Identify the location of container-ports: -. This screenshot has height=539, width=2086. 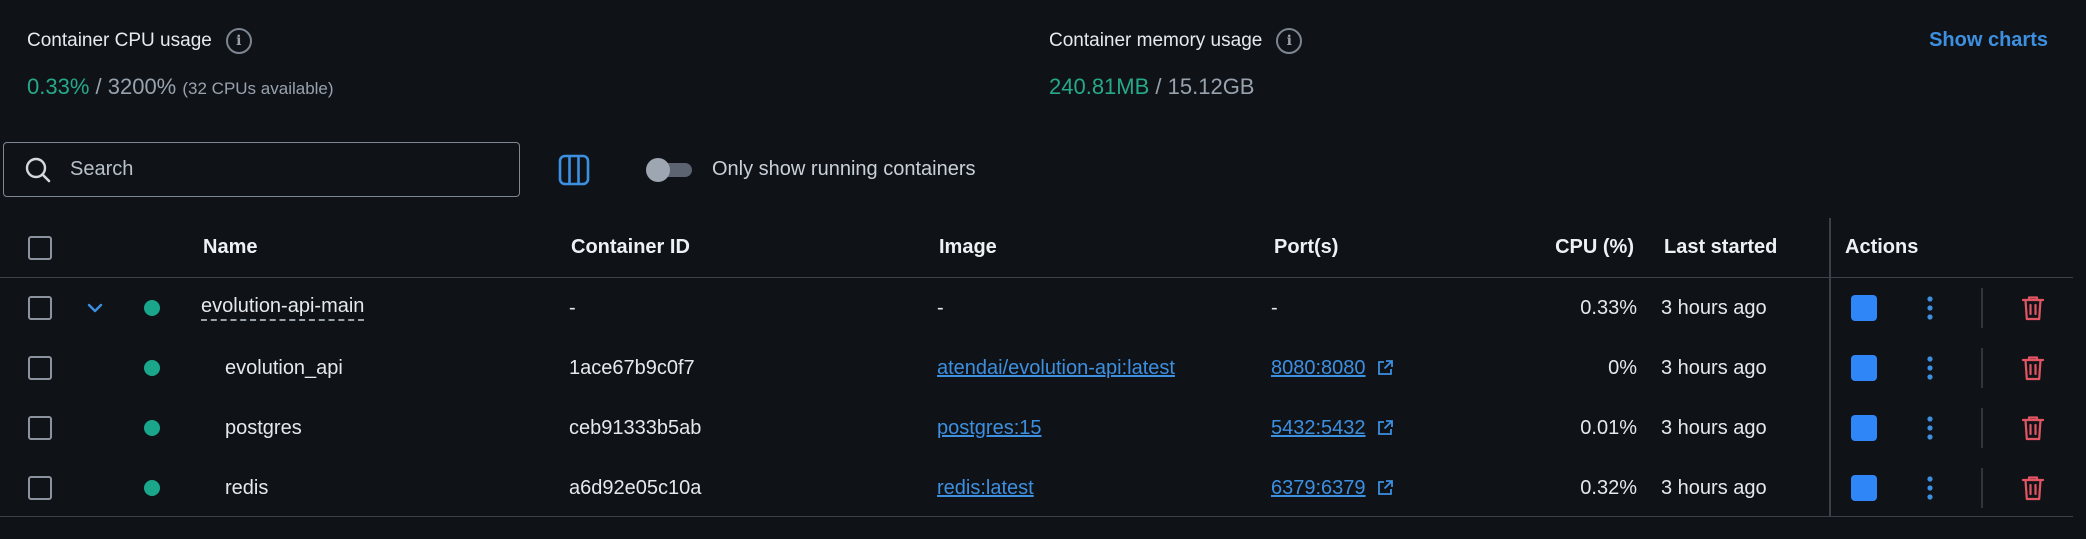
(1274, 307).